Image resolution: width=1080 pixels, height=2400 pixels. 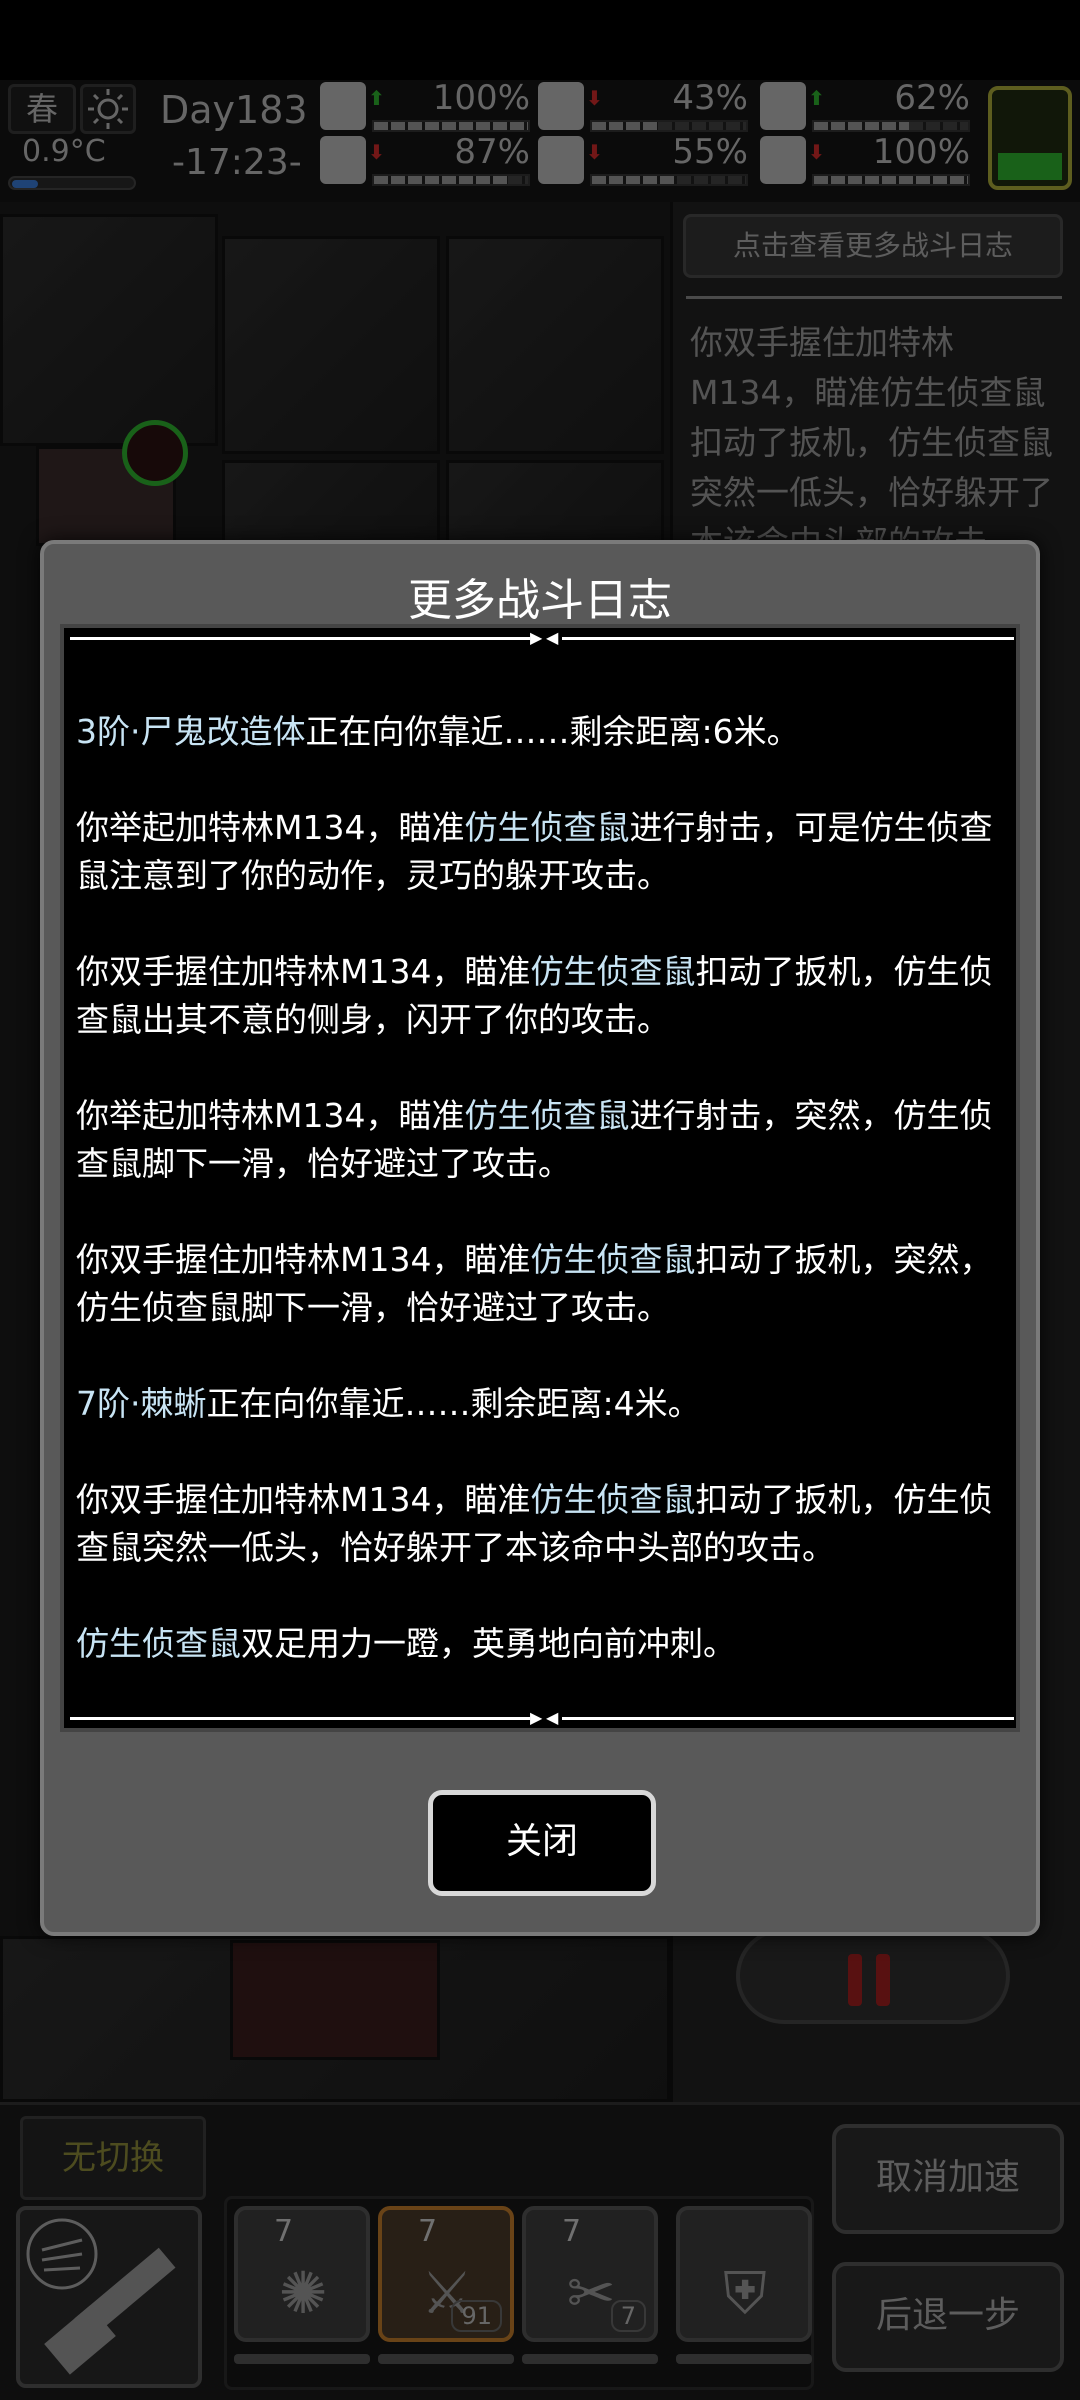 What do you see at coordinates (552, 731) in the screenshot?
I see `log-text: 正在向你靠近……剩余距离:6米。` at bounding box center [552, 731].